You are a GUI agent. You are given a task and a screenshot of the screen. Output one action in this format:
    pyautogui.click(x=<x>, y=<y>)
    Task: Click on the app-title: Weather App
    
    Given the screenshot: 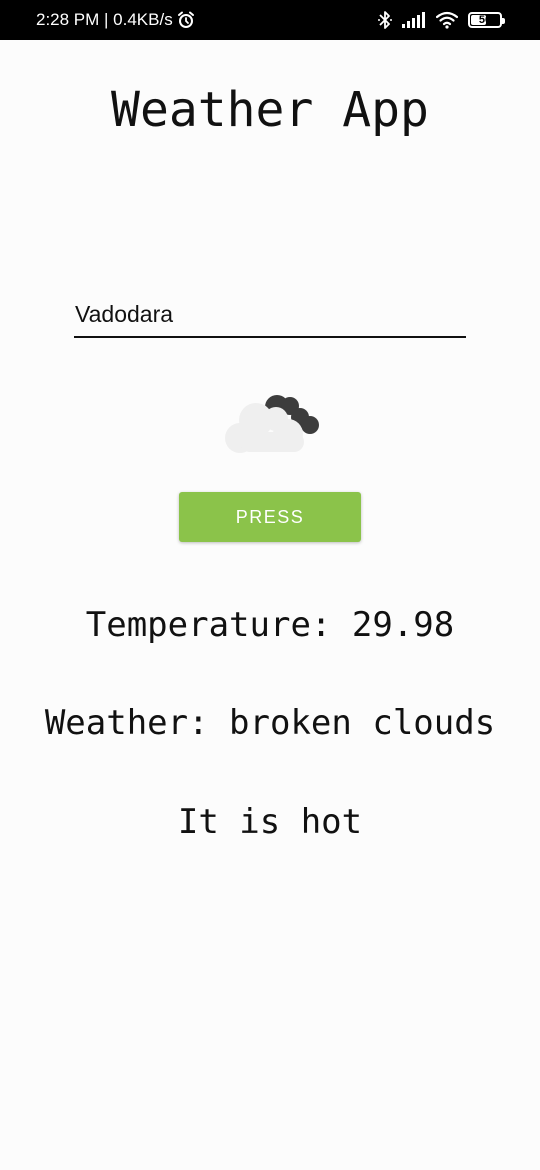 What is the action you would take?
    pyautogui.click(x=270, y=110)
    